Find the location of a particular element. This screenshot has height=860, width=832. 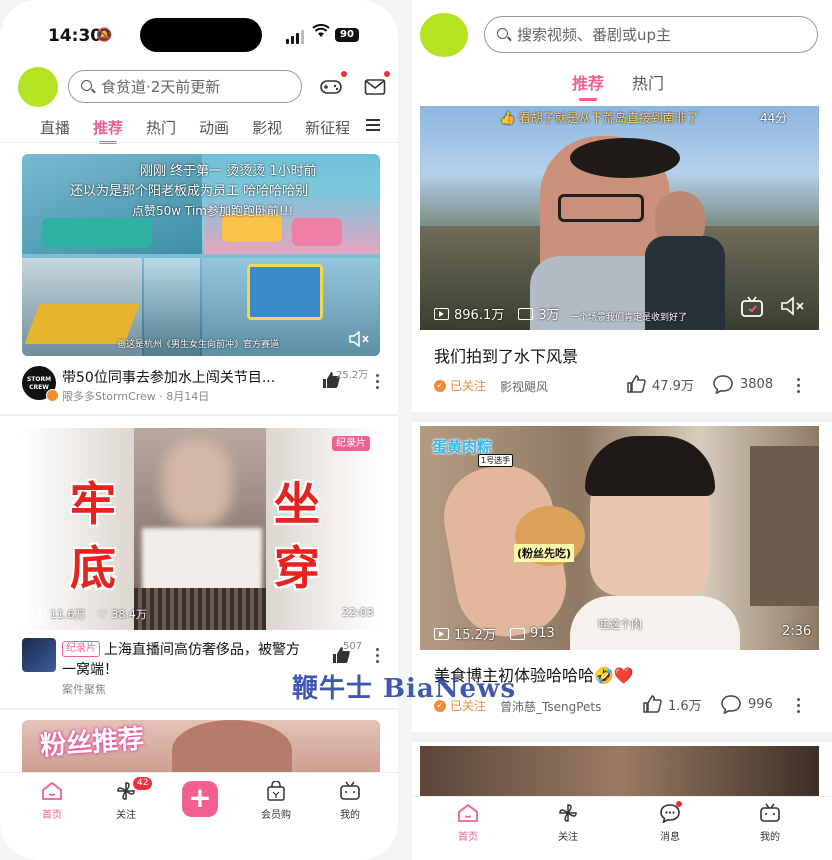

nav-messages: 消息 is located at coordinates (670, 823).